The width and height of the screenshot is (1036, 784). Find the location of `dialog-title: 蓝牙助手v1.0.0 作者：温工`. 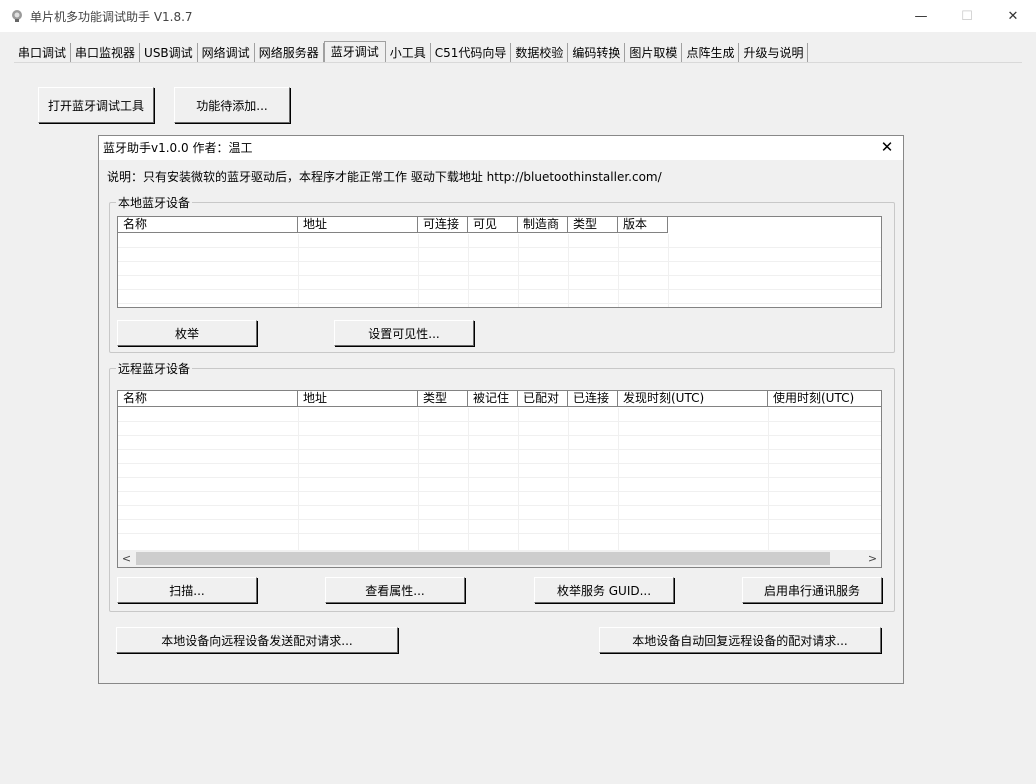

dialog-title: 蓝牙助手v1.0.0 作者：温工 is located at coordinates (501, 148).